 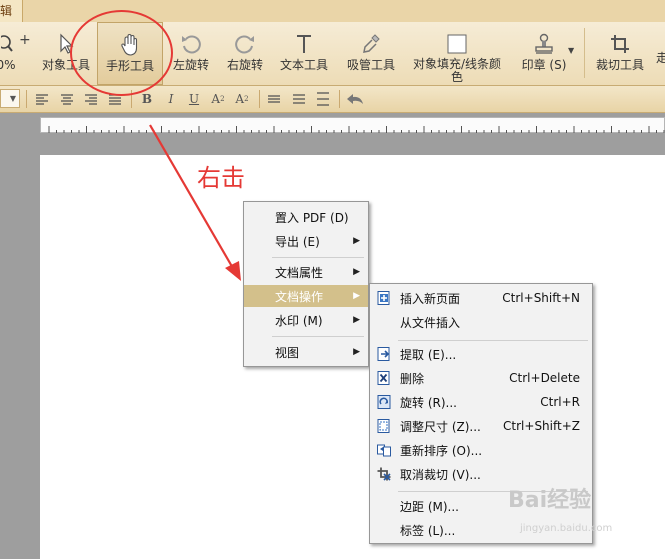 I want to click on rotate-page-icon, so click(x=384, y=402).